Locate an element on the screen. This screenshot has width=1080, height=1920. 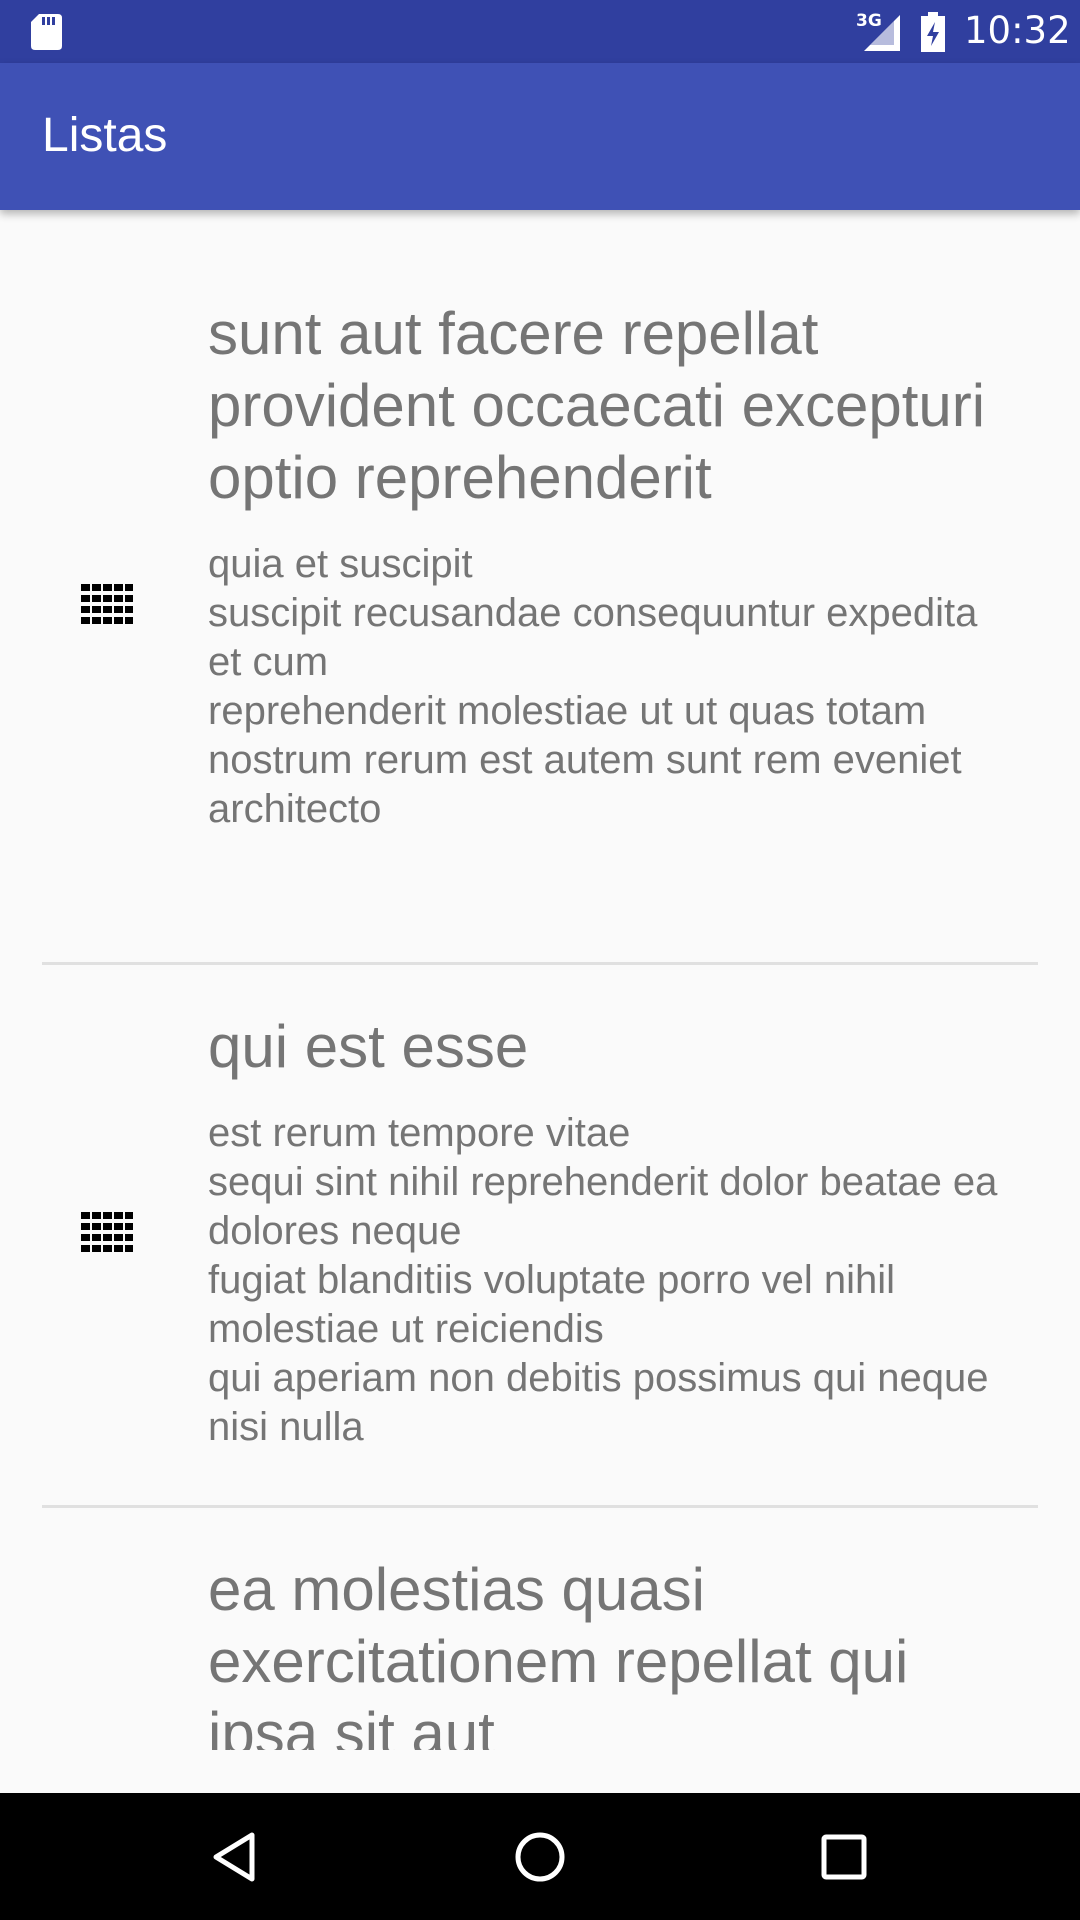
item-title: qui est esse is located at coordinates (368, 1046).